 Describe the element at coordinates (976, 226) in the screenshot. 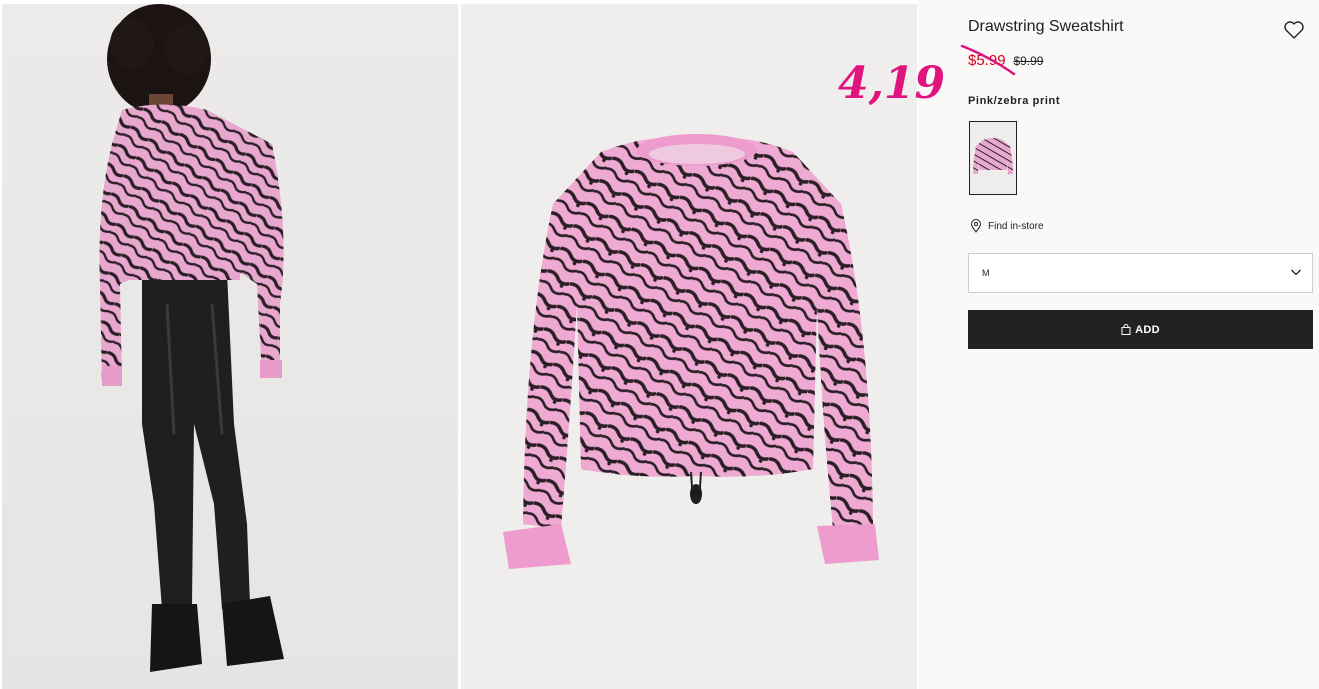

I see `map-pin-icon` at that location.